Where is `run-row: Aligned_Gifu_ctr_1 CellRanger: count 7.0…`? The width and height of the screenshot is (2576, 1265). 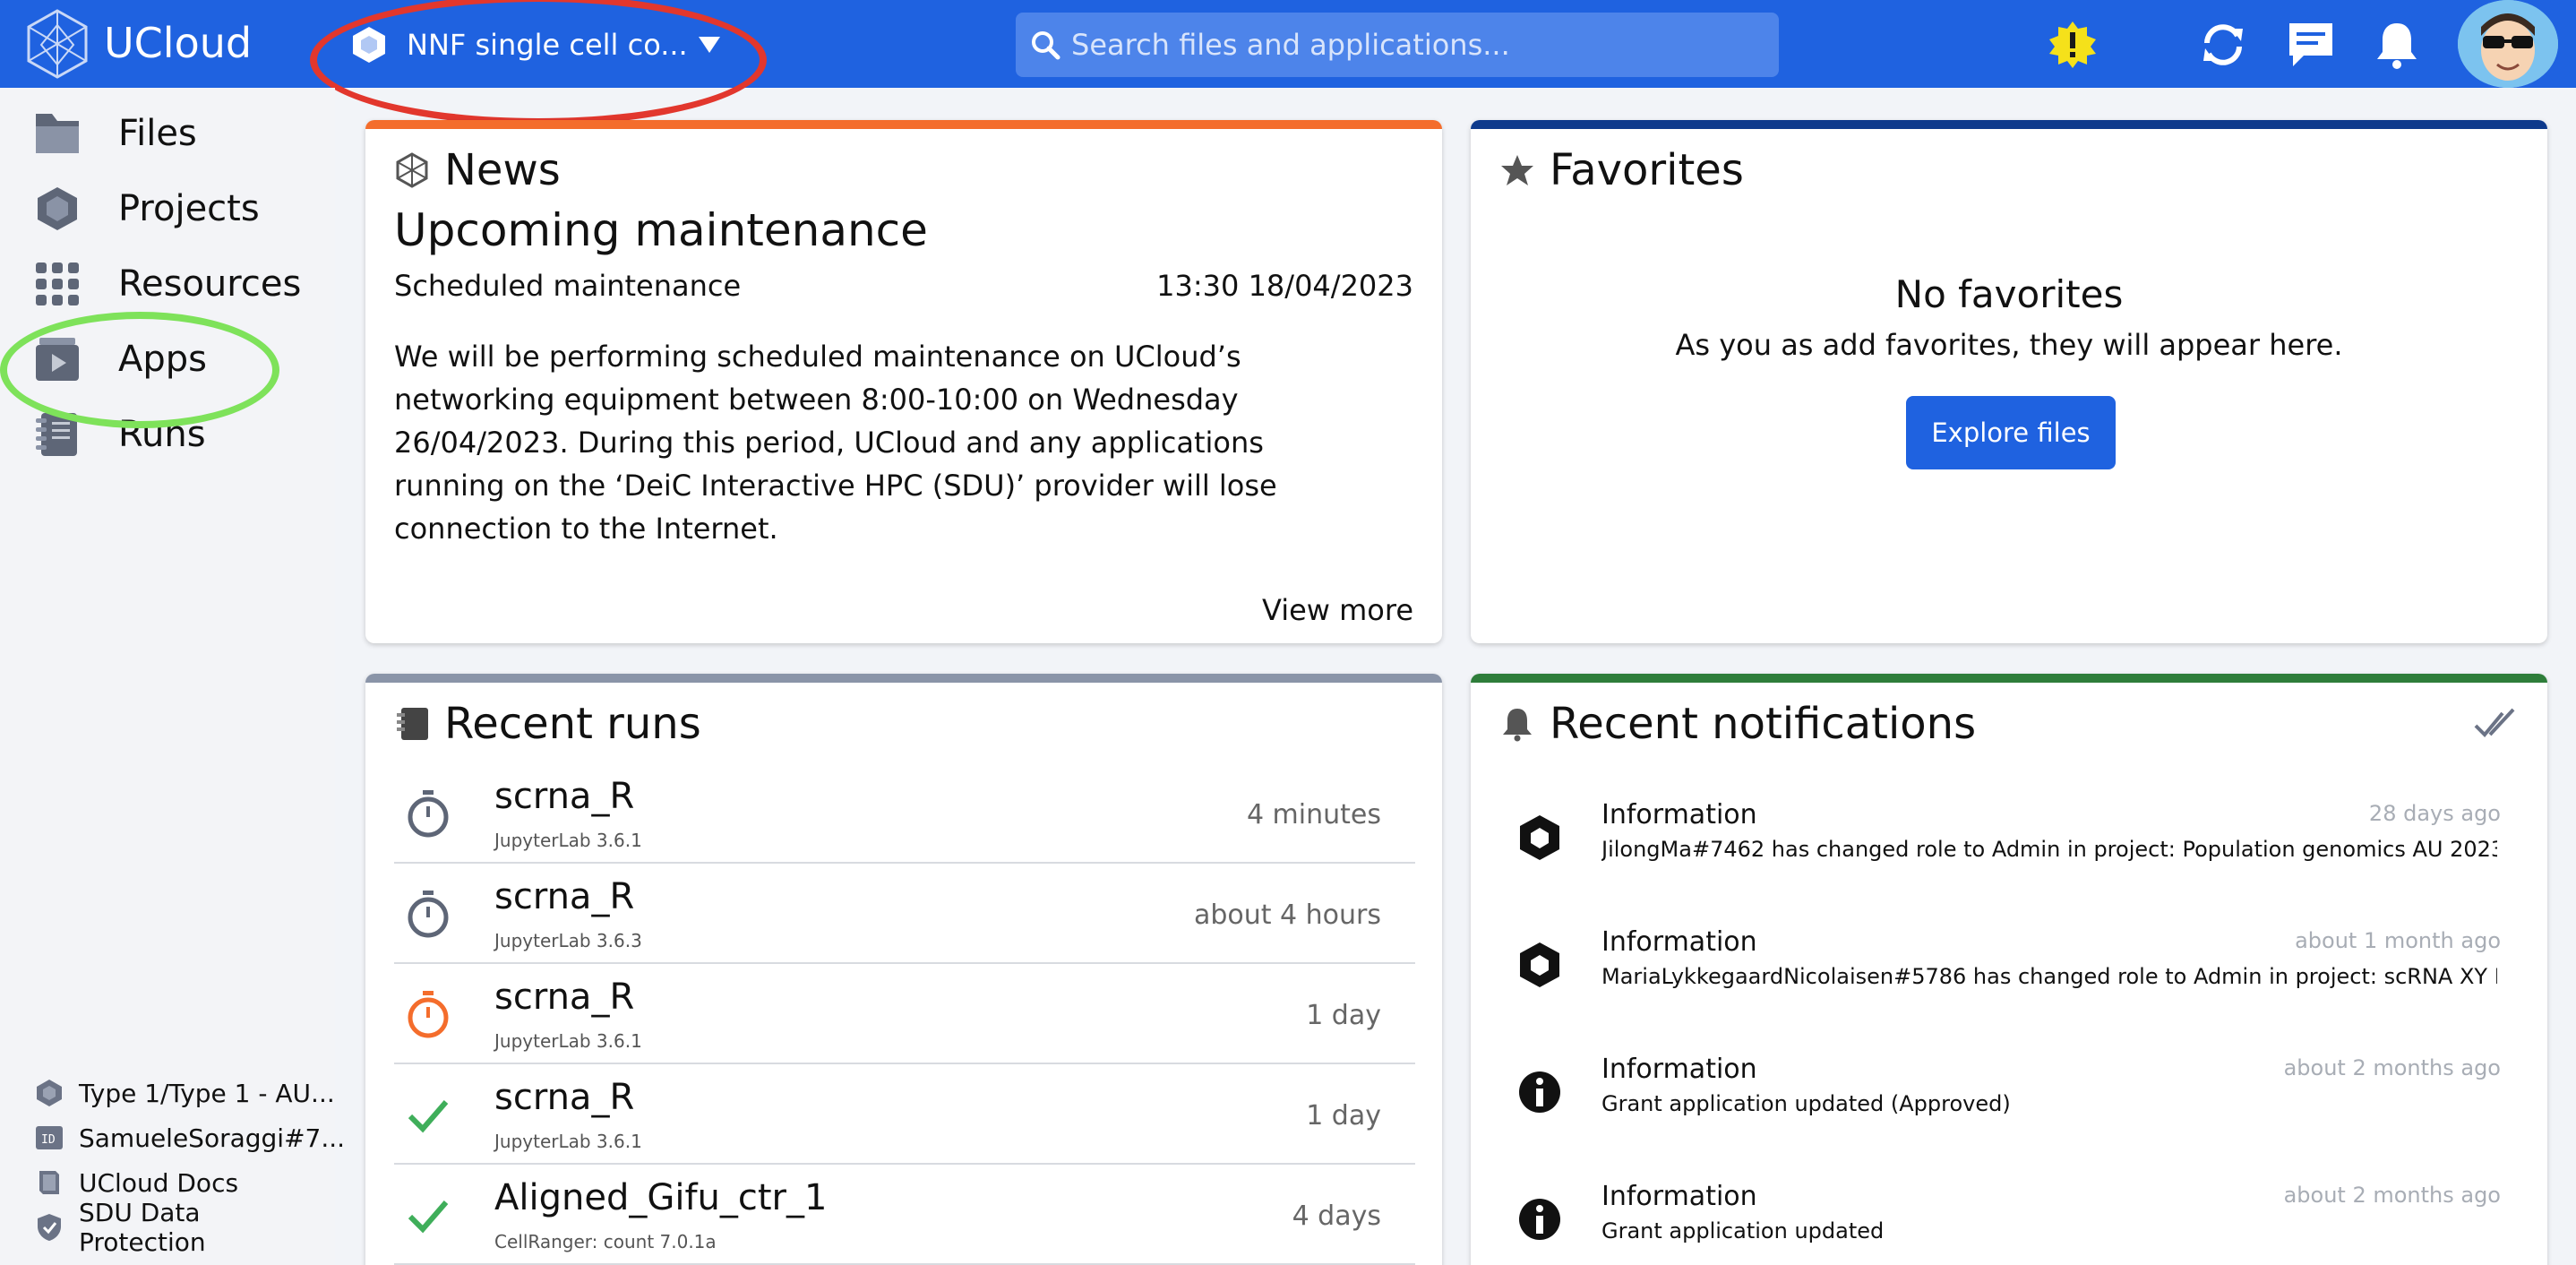
run-row: Aligned_Gifu_ctr_1 CellRanger: count 7.0… is located at coordinates (904, 1215).